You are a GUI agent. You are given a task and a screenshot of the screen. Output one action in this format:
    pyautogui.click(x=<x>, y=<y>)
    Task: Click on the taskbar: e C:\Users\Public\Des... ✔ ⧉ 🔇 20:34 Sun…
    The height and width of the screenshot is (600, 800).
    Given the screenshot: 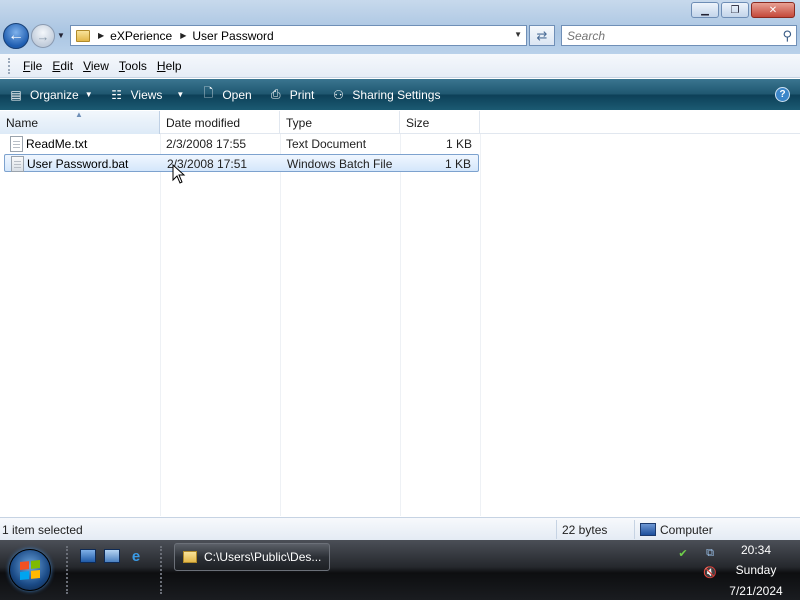 What is the action you would take?
    pyautogui.click(x=400, y=570)
    